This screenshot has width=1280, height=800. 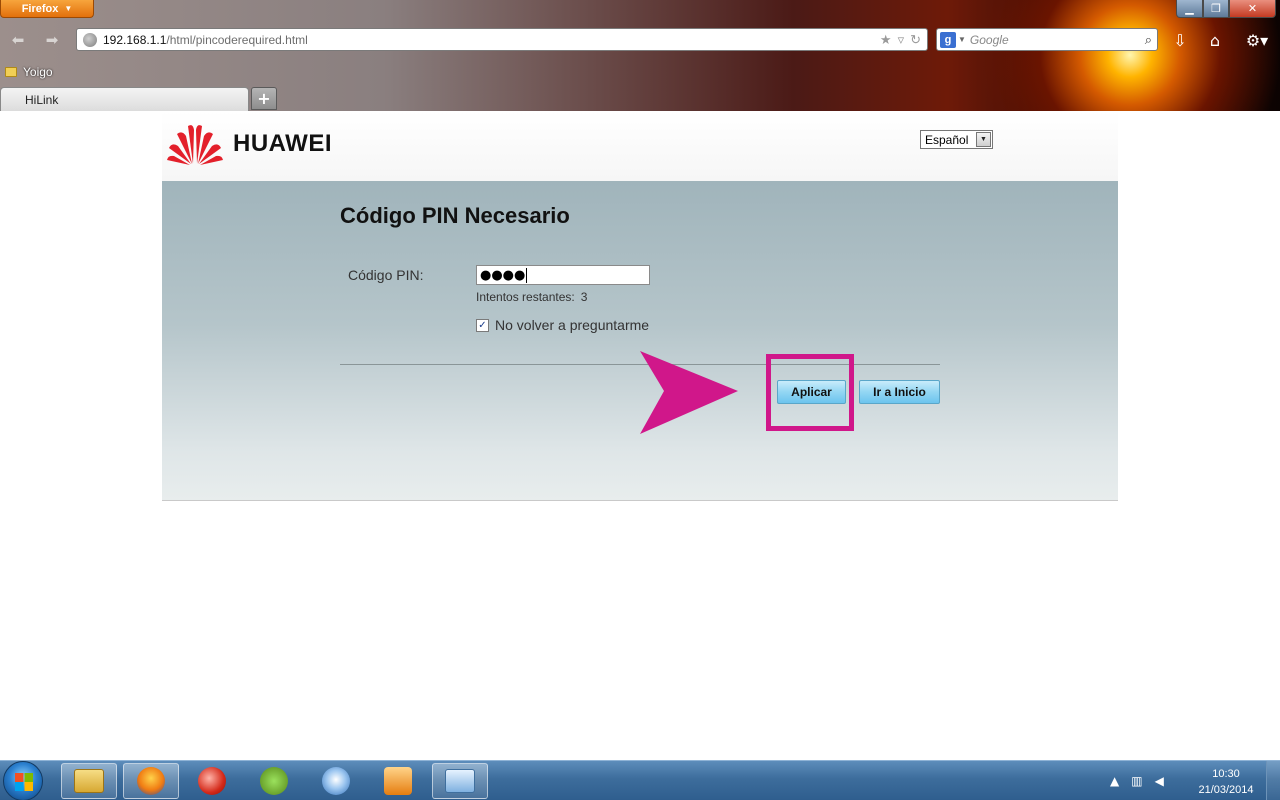 I want to click on forward-arrow-icon: ➡, so click(x=52, y=40).